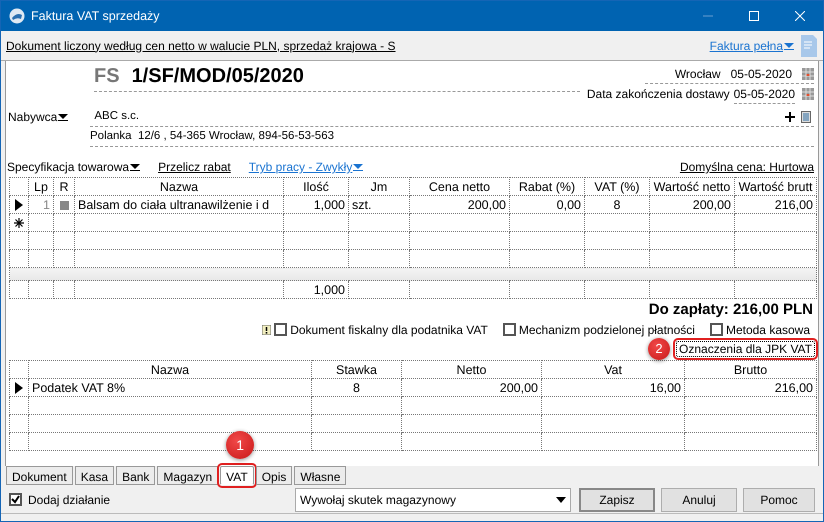  I want to click on document-prefix: FS, so click(107, 76).